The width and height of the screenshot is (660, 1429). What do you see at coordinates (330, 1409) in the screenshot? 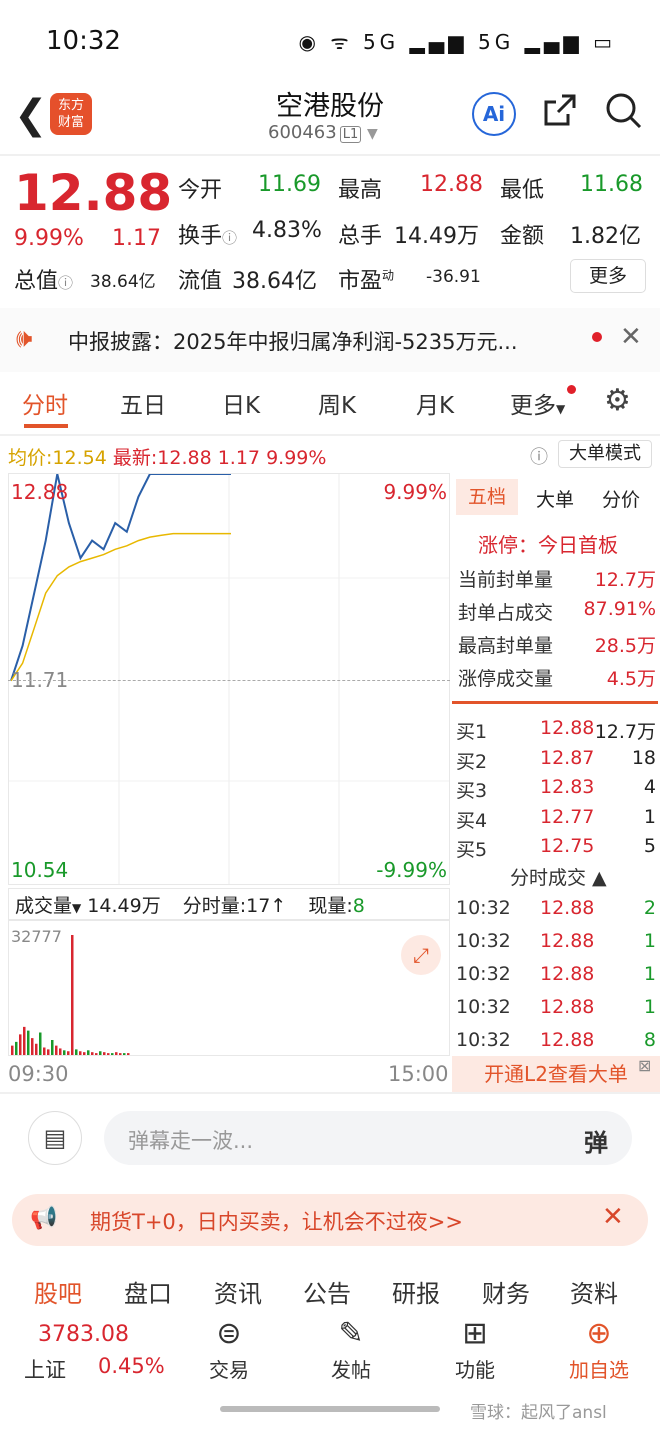
I see `home-indicator` at bounding box center [330, 1409].